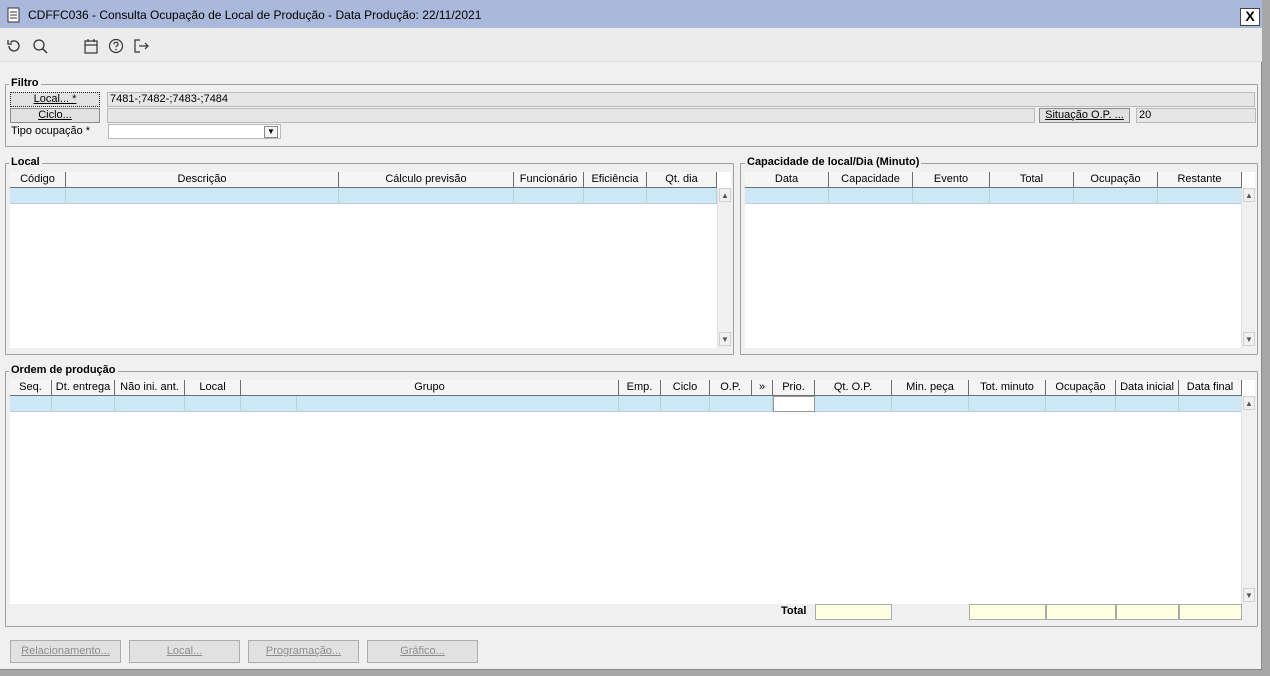 The image size is (1270, 676). What do you see at coordinates (853, 388) in the screenshot?
I see `op-col-qt-op: Qt. O.P.` at bounding box center [853, 388].